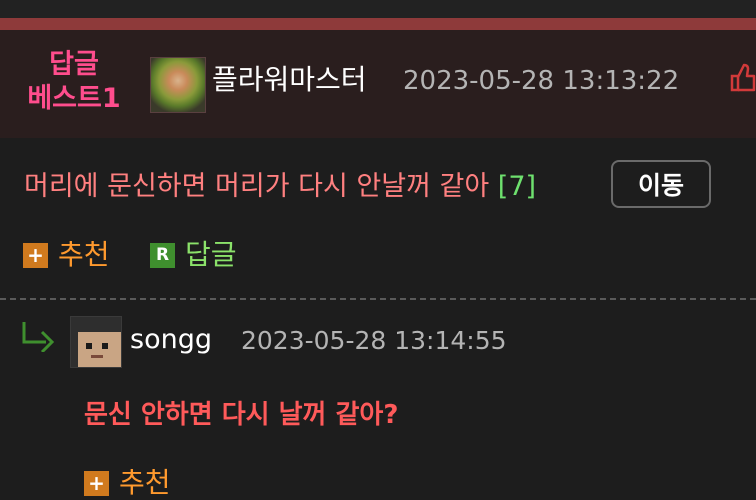  I want to click on comment-text: 머리에 문신하면 머리가 다시 안날꺼 같아 [7], so click(280, 187).